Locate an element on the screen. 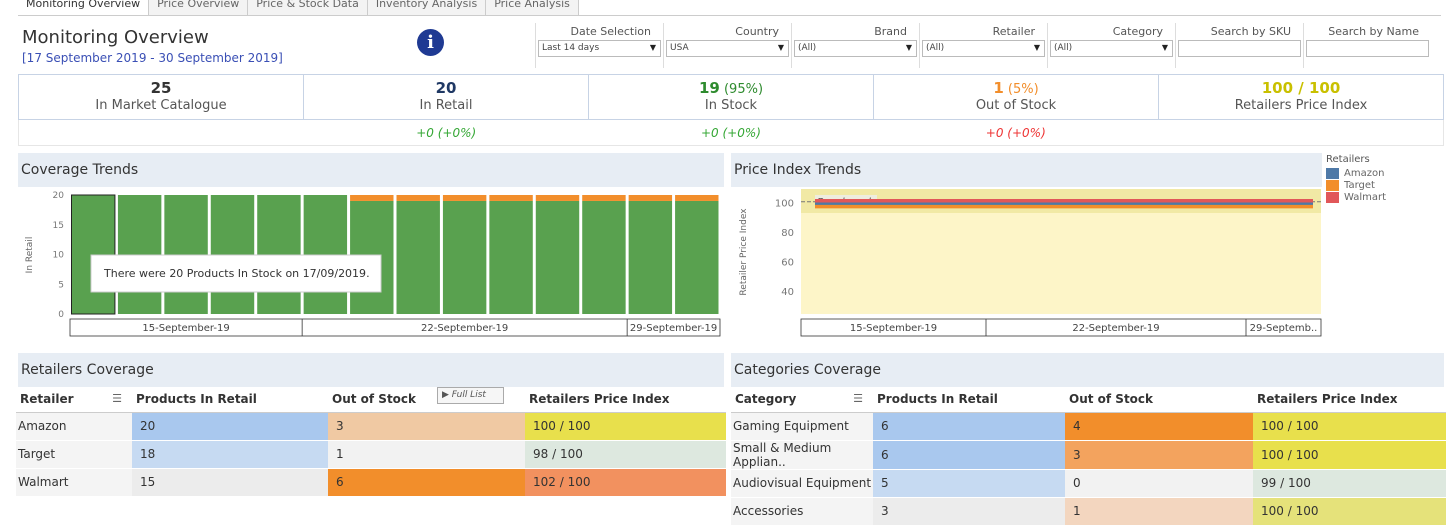 The width and height of the screenshot is (1451, 525). column-label: Retailer is located at coordinates (47, 398).